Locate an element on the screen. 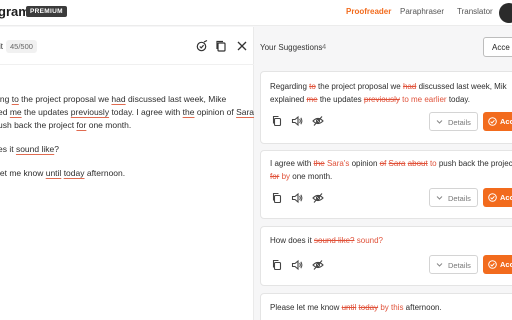 The image size is (512, 320). premium-badge: PREMIUM is located at coordinates (46, 11).